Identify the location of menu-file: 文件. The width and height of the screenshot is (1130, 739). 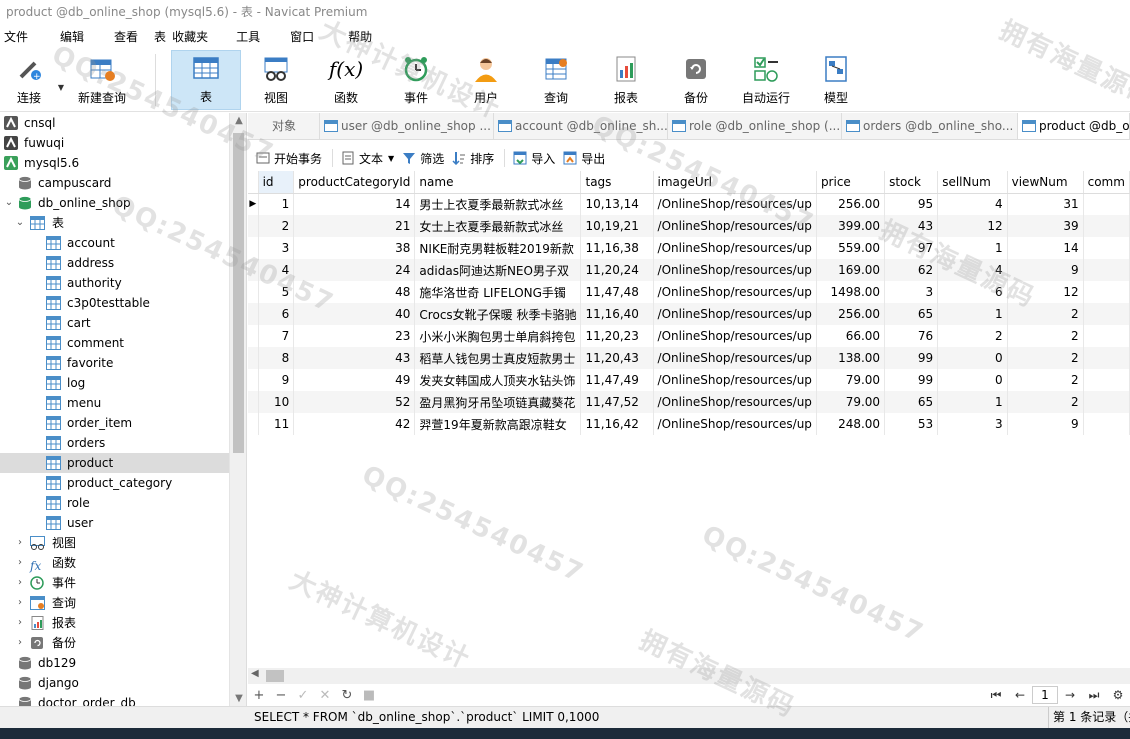
(18, 36).